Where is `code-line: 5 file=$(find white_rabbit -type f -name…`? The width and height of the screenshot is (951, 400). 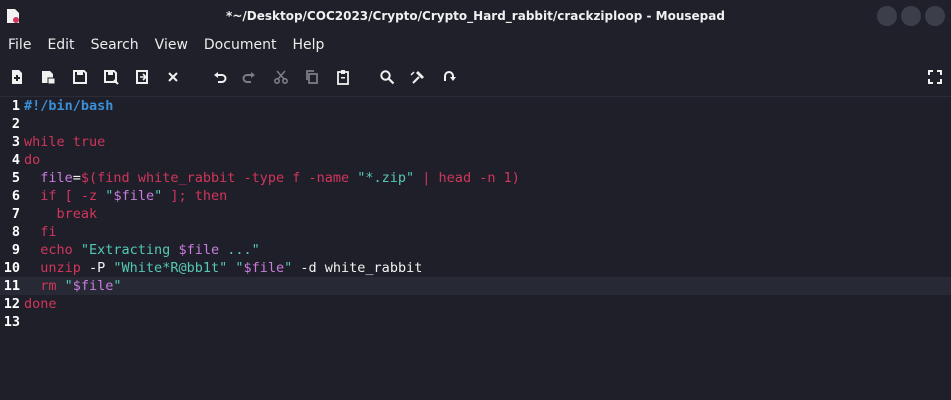
code-line: 5 file=$(find white_rabbit -type f -name… is located at coordinates (475, 178).